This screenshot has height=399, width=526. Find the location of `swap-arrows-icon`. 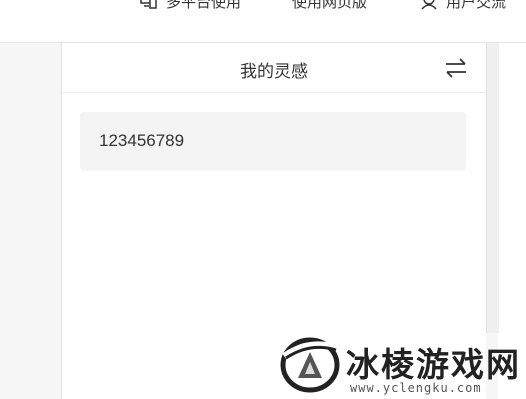

swap-arrows-icon is located at coordinates (456, 68).